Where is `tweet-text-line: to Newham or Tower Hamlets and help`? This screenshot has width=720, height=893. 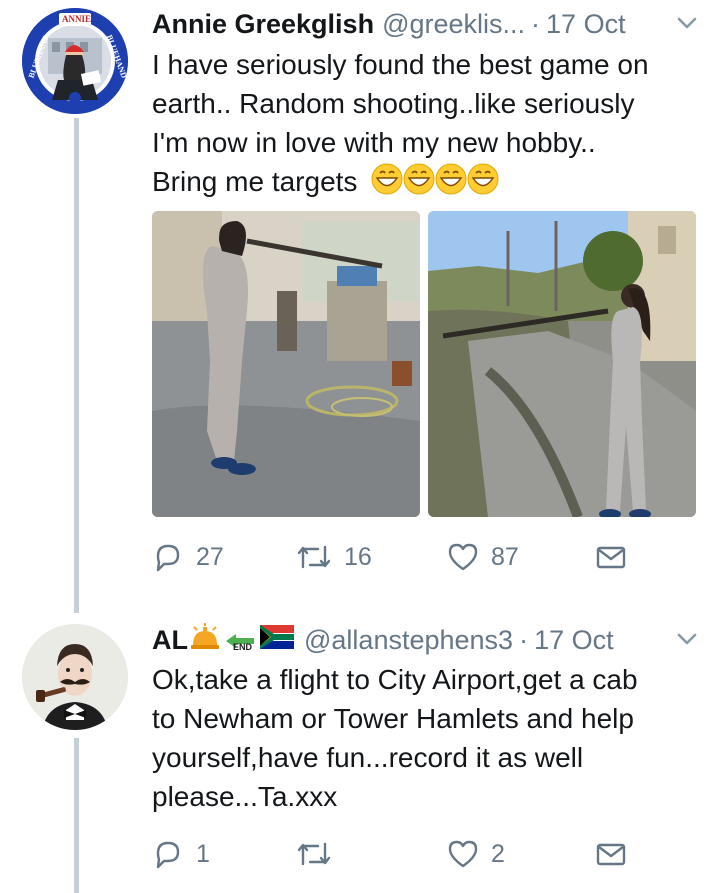 tweet-text-line: to Newham or Tower Hamlets and help is located at coordinates (393, 718).